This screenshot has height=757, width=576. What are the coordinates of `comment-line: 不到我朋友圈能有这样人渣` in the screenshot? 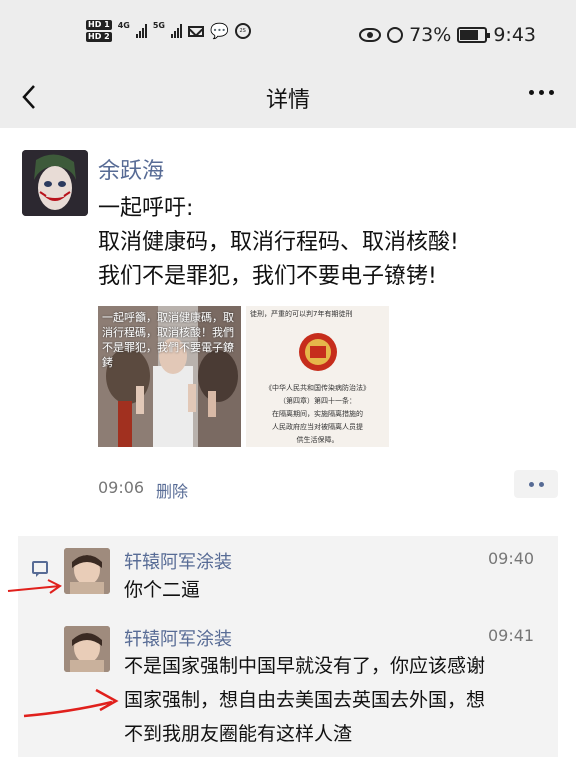 It's located at (238, 734).